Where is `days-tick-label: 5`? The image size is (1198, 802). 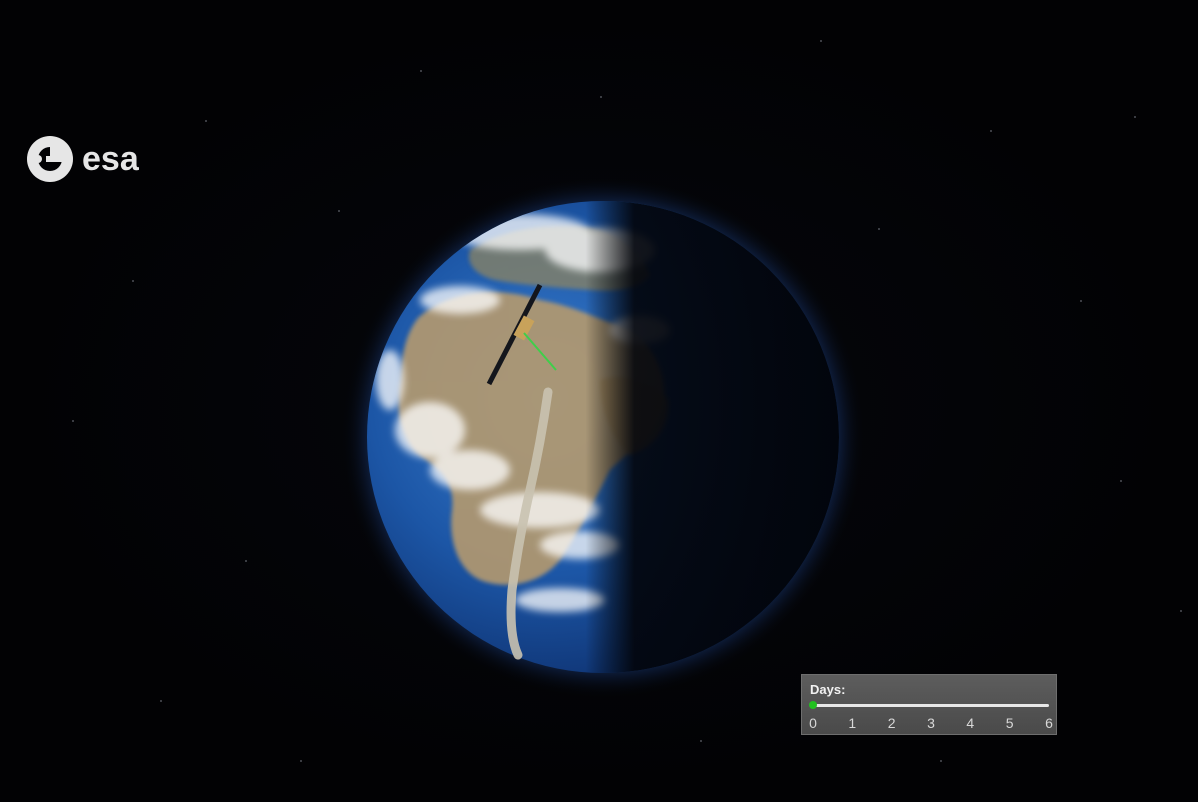 days-tick-label: 5 is located at coordinates (1009, 723).